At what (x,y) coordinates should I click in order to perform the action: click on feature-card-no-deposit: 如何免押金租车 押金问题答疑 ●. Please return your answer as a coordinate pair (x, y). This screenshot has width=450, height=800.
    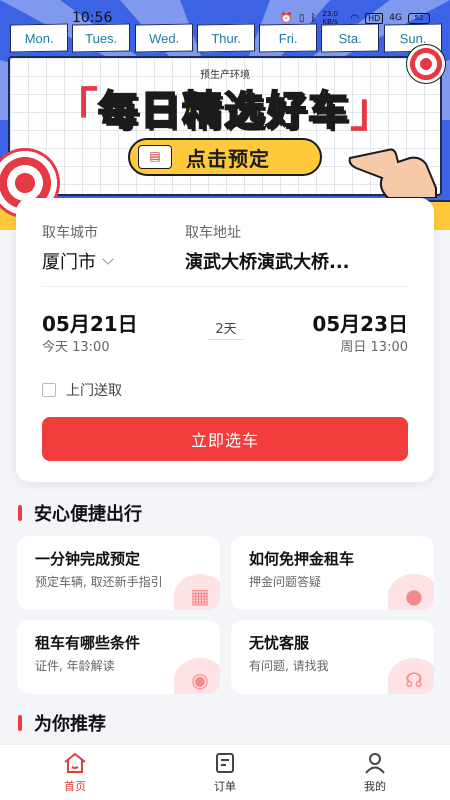
    Looking at the image, I should click on (332, 573).